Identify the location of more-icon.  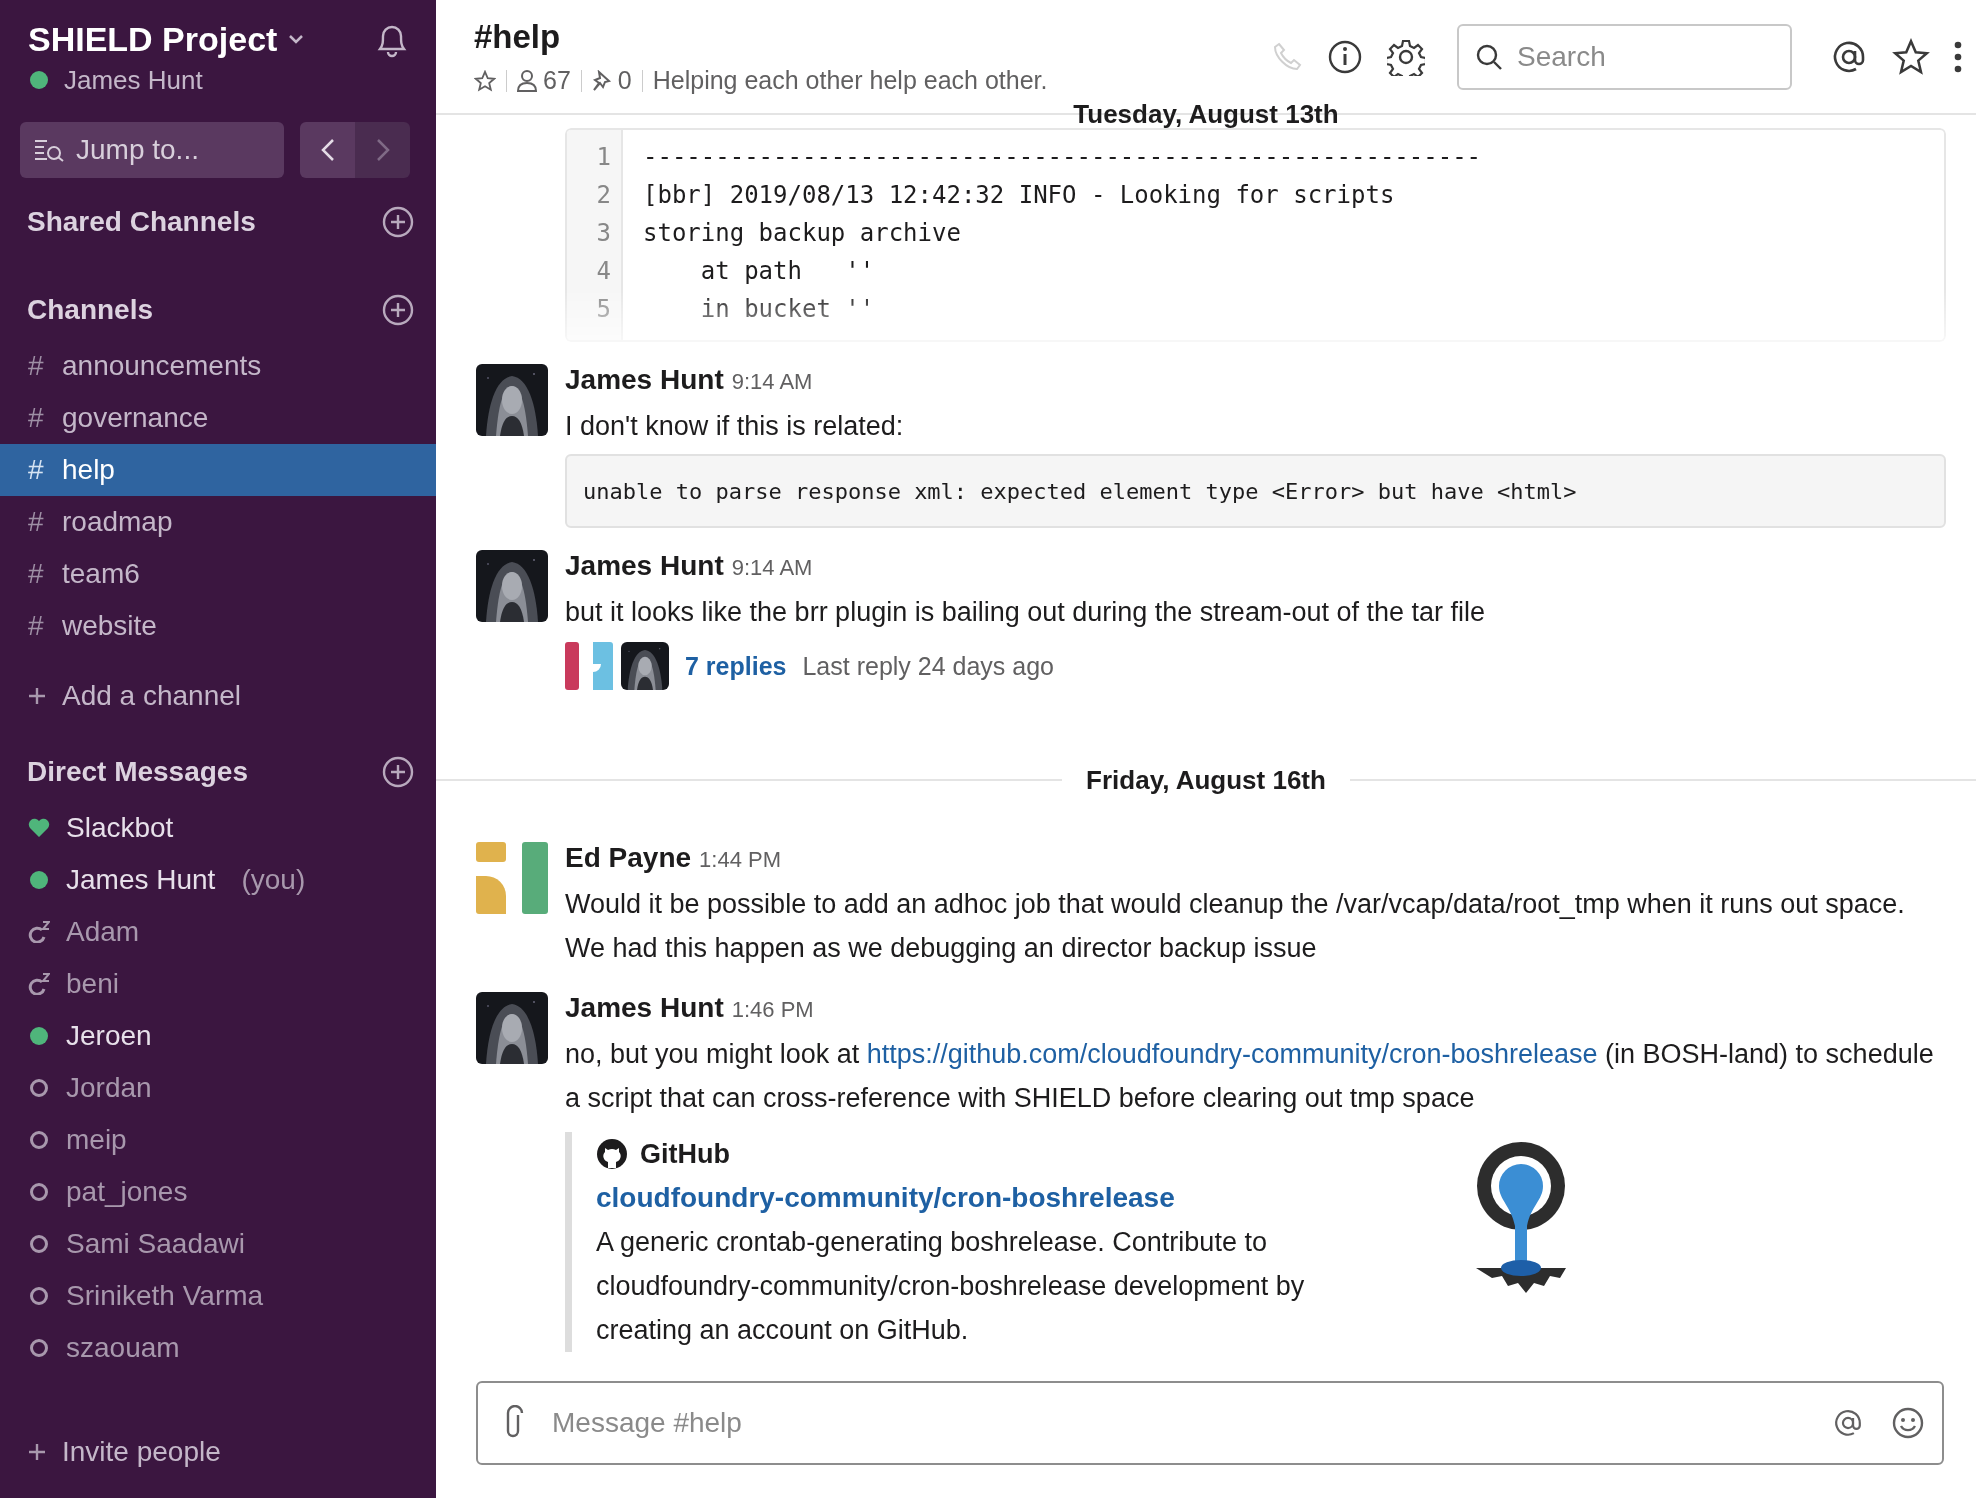
(1958, 56).